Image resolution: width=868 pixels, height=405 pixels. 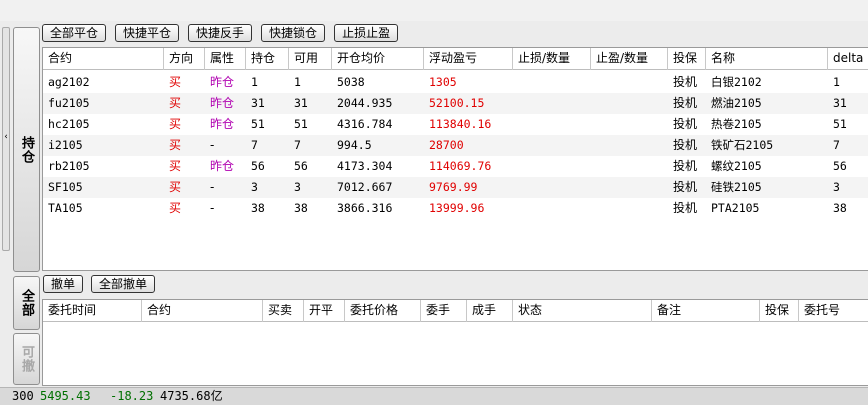 What do you see at coordinates (254, 187) in the screenshot?
I see `cell-hold: 3` at bounding box center [254, 187].